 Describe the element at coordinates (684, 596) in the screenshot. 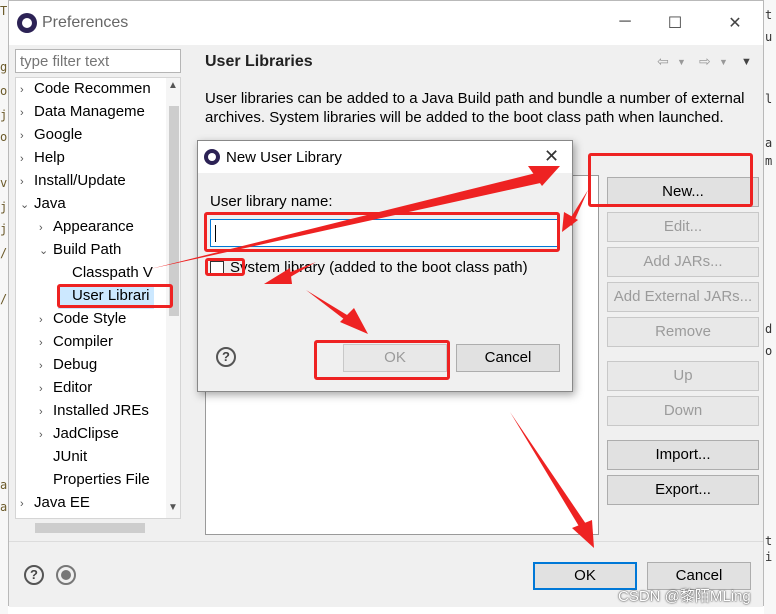

I see `watermark: CSDN @黎陌MLing` at that location.